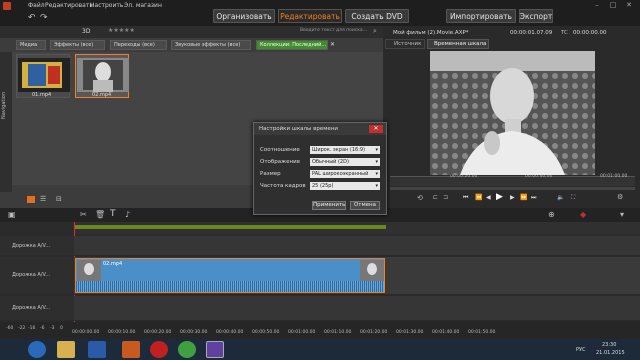 The image size is (640, 360). What do you see at coordinates (332, 44) in the screenshot?
I see `close-tab-icon: ✕` at bounding box center [332, 44].